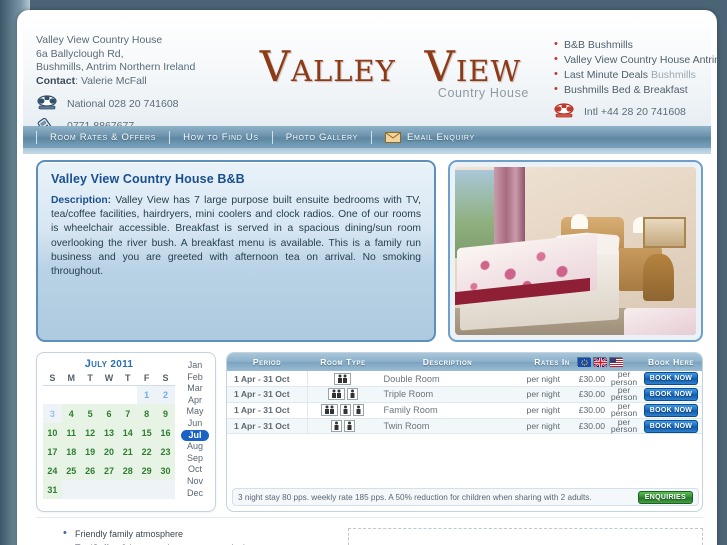 Image resolution: width=727 pixels, height=545 pixels. I want to click on calendar-week: 10 11 12 13 14 15 16, so click(109, 433).